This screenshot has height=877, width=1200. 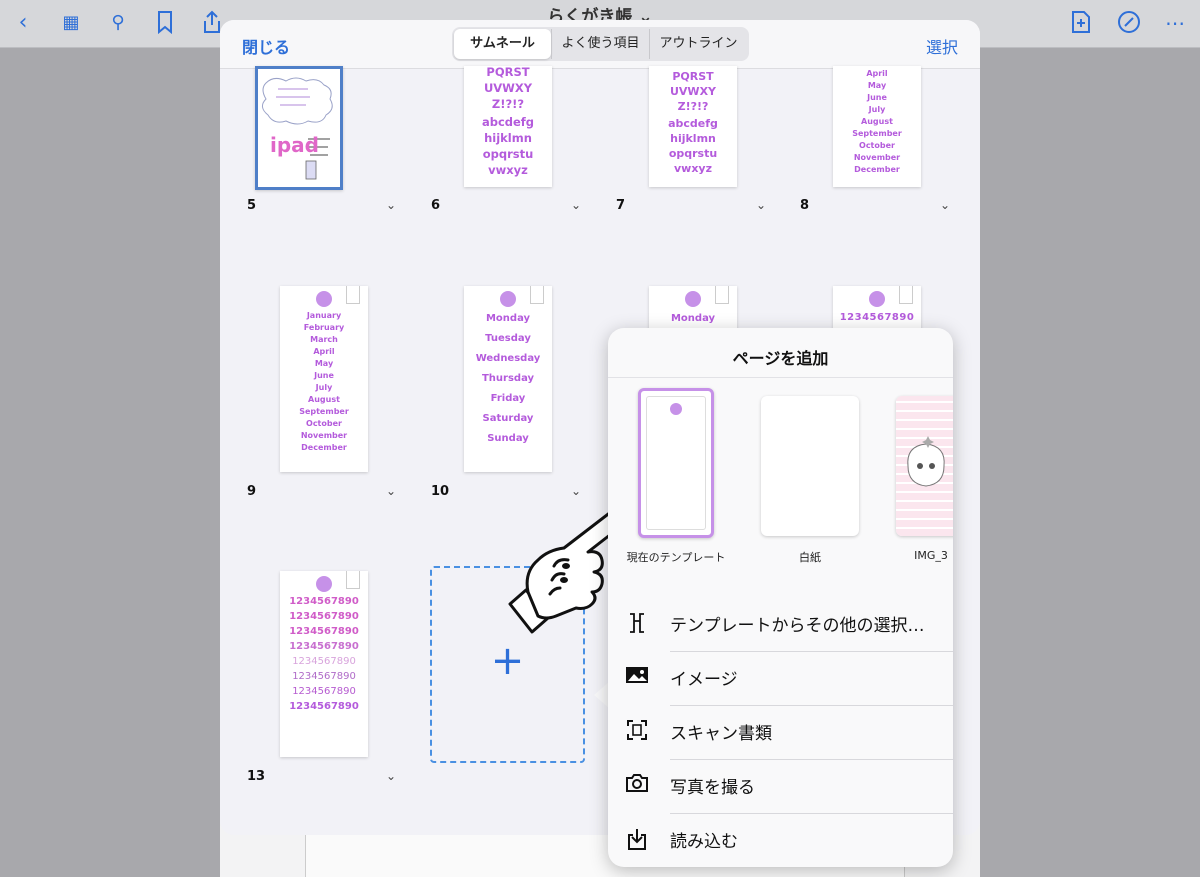 What do you see at coordinates (712, 788) in the screenshot?
I see `menu-label: 写真を撮る` at bounding box center [712, 788].